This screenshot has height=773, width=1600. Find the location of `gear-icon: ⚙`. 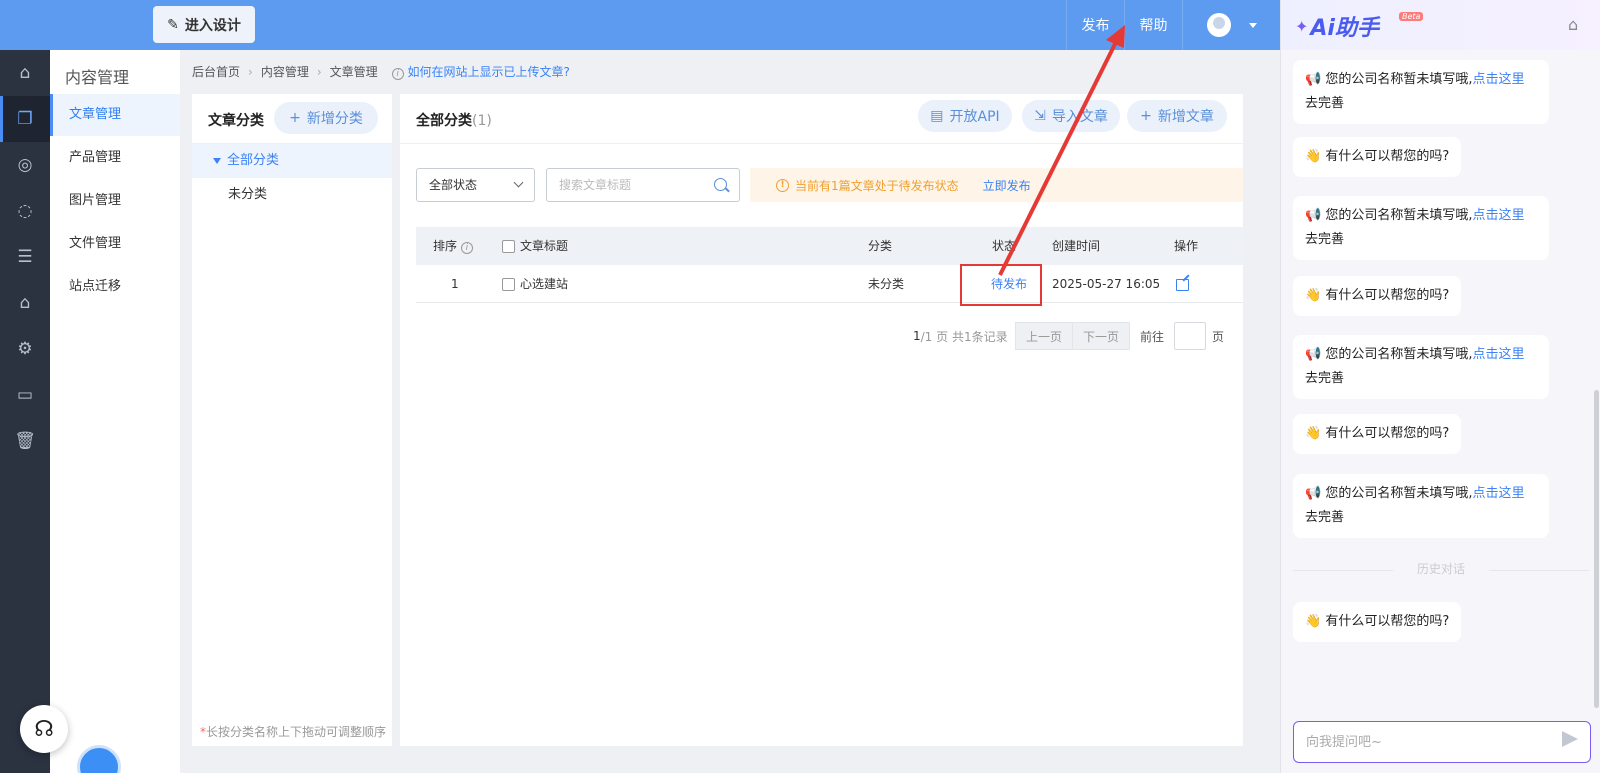

gear-icon: ⚙ is located at coordinates (25, 349).